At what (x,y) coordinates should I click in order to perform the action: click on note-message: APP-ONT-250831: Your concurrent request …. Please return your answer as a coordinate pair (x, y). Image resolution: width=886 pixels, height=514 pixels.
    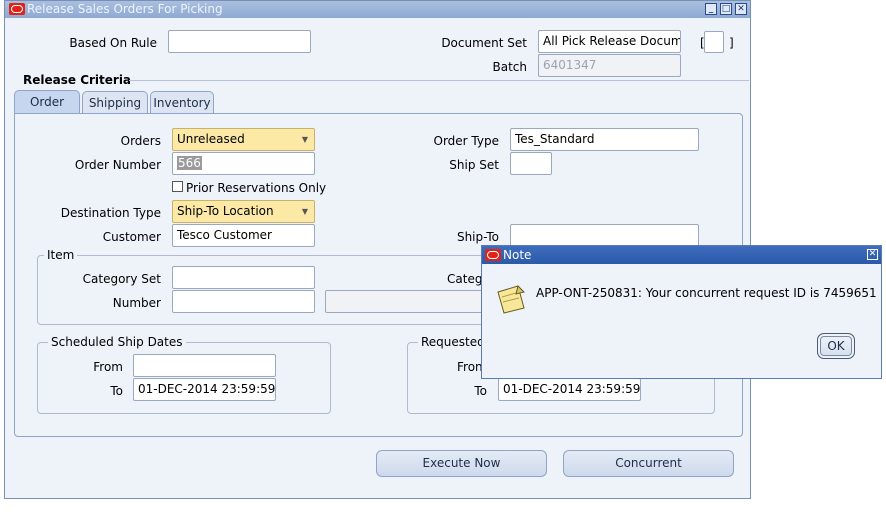
    Looking at the image, I should click on (706, 293).